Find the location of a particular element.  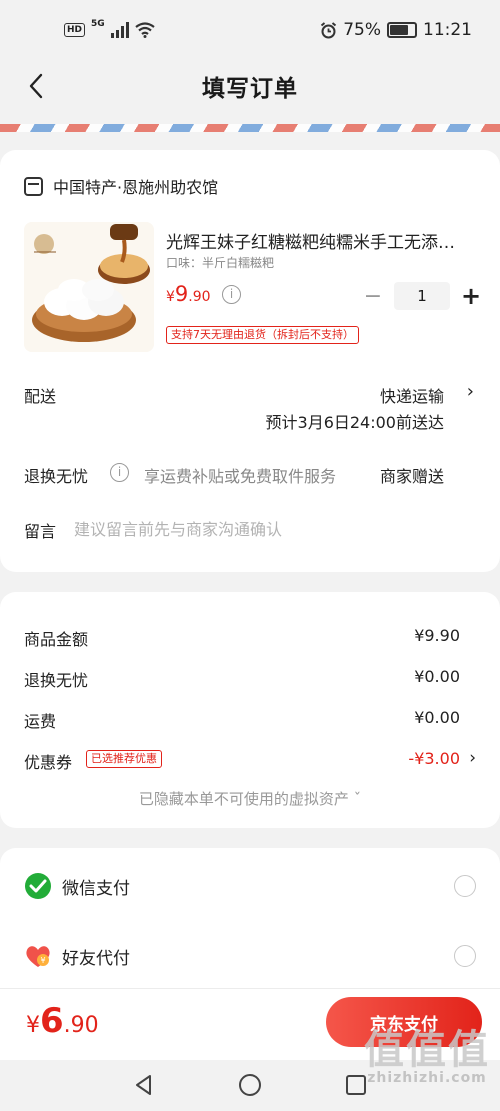

total-decimal: .90 is located at coordinates (81, 1025).